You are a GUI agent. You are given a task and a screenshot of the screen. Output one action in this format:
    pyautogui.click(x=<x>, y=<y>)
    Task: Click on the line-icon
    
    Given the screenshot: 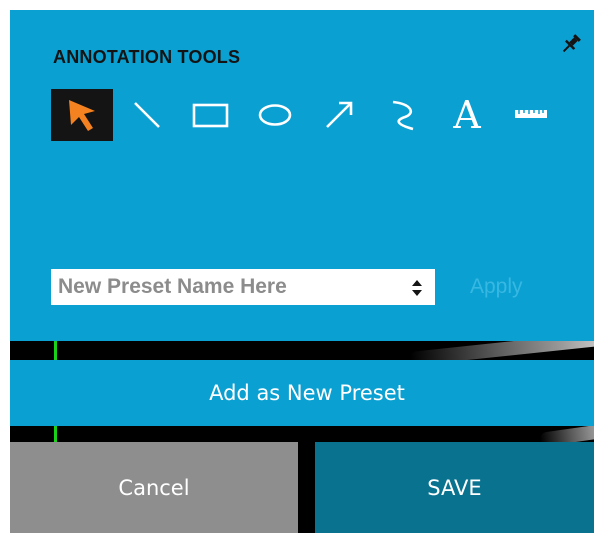 What is the action you would take?
    pyautogui.click(x=147, y=115)
    